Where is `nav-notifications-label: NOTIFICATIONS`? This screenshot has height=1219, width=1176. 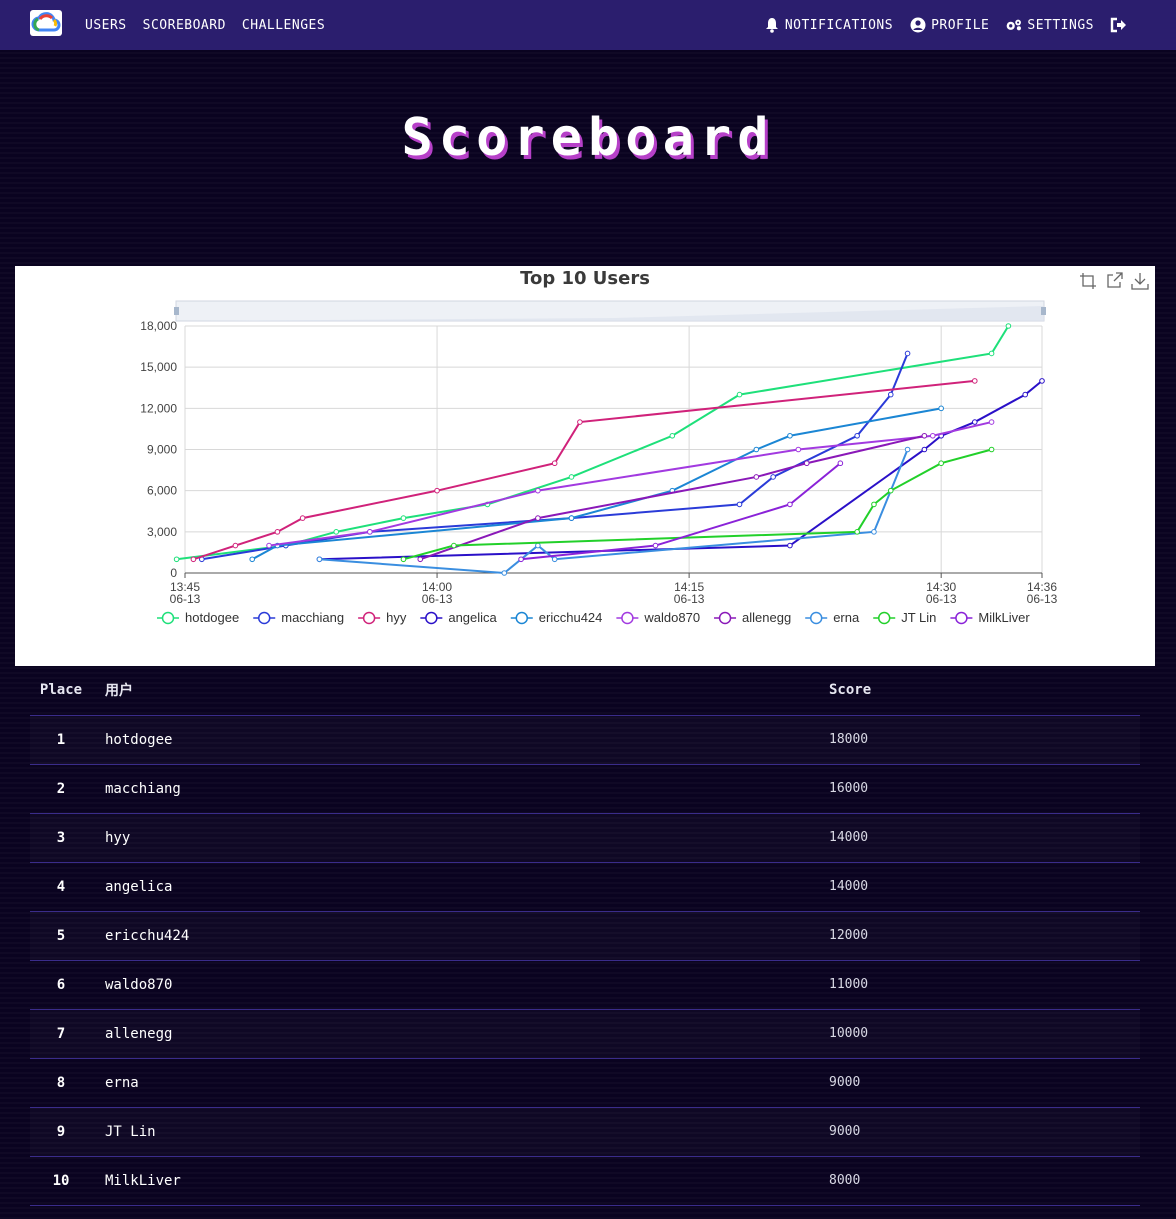 nav-notifications-label: NOTIFICATIONS is located at coordinates (839, 25).